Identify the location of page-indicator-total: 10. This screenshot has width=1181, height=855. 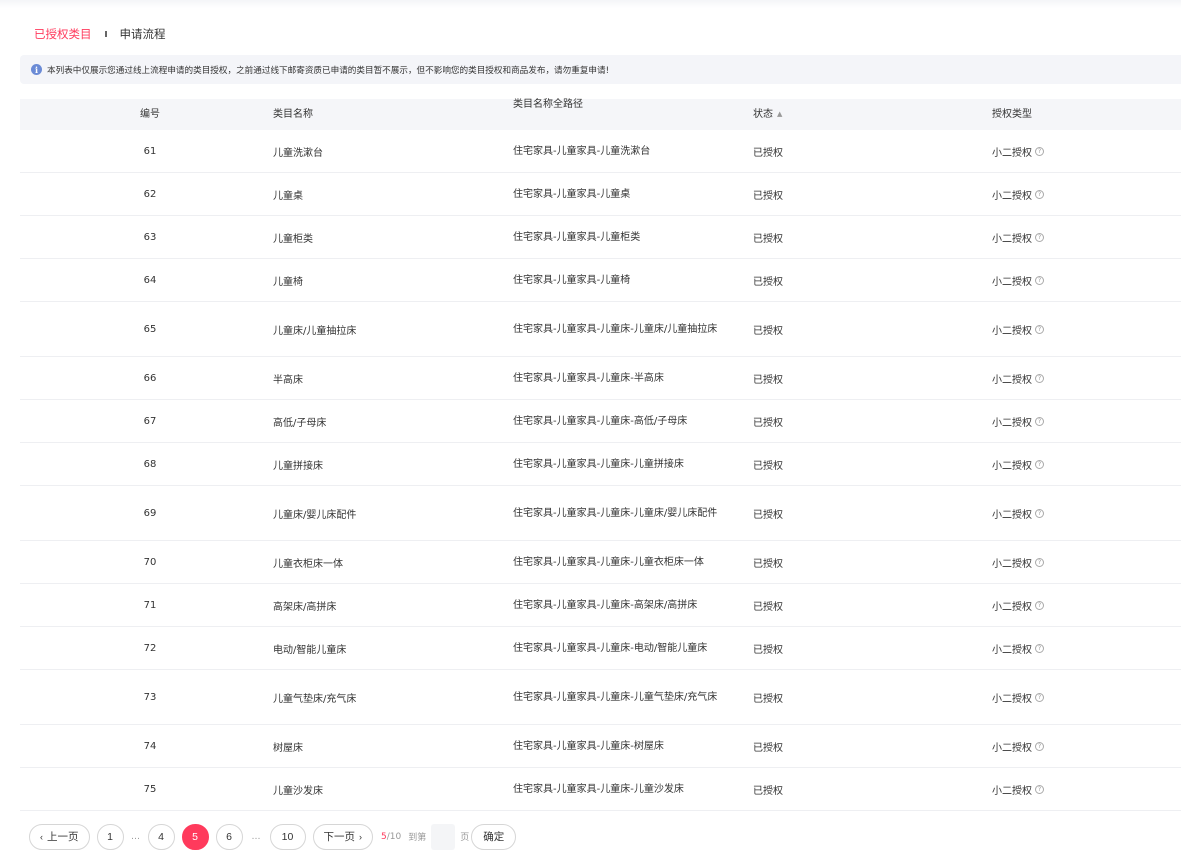
(395, 836).